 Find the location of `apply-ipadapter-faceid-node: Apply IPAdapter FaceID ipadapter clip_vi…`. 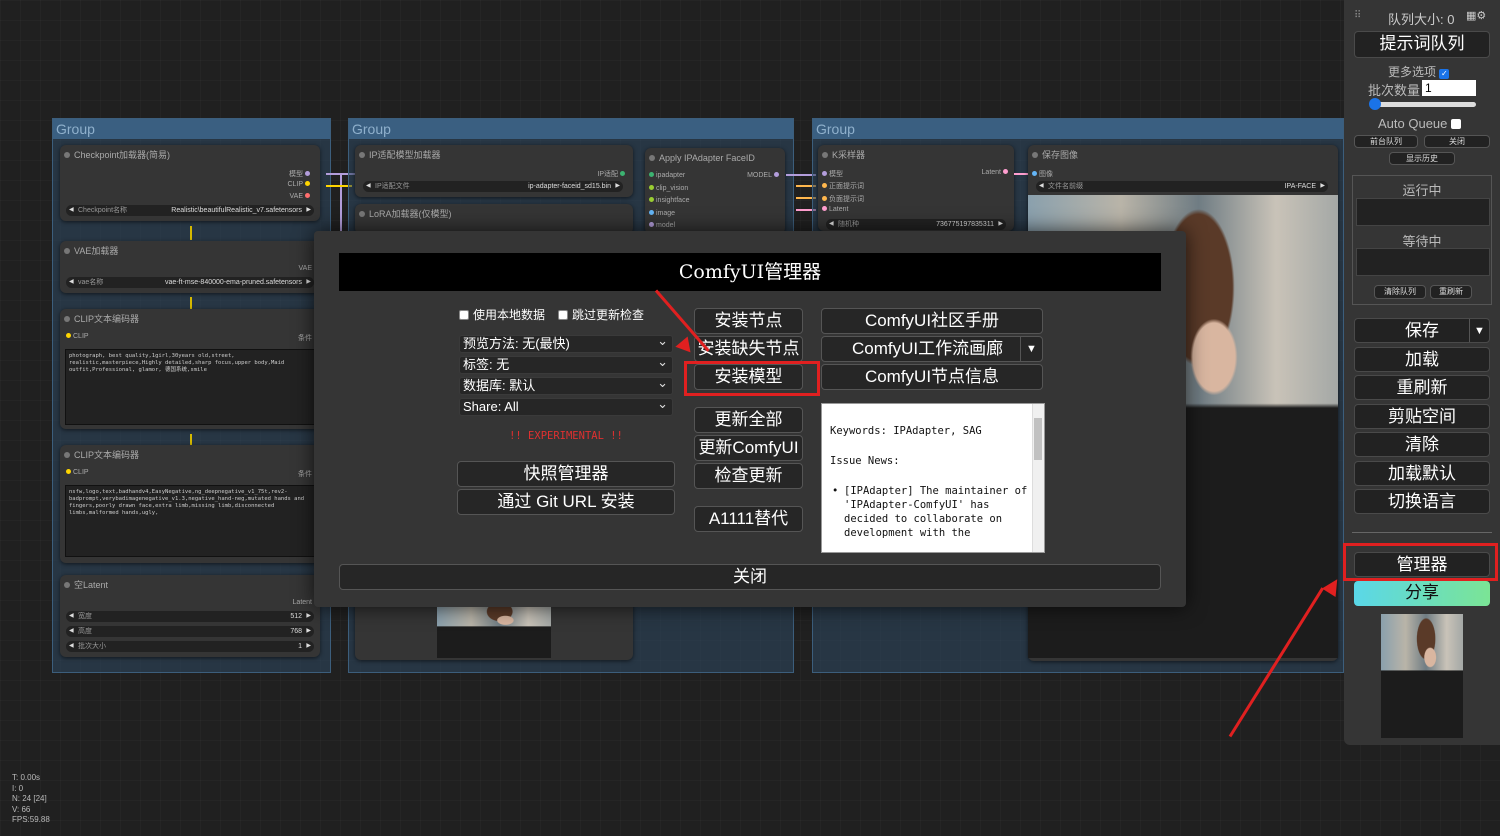

apply-ipadapter-faceid-node: Apply IPAdapter FaceID ipadapter clip_vi… is located at coordinates (715, 191).